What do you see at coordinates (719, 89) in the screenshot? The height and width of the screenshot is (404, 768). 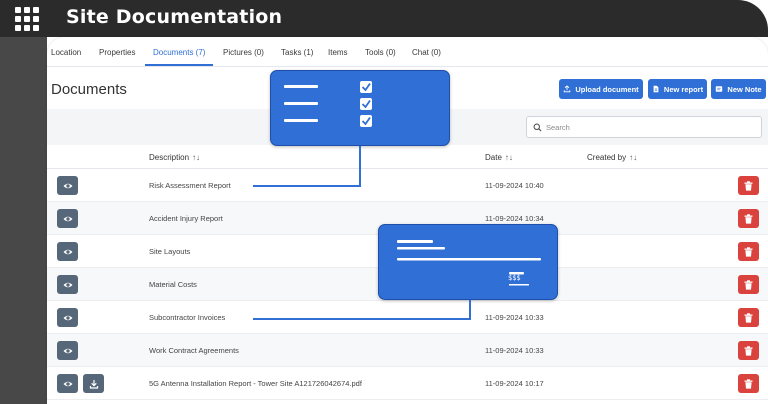 I see `note-icon` at bounding box center [719, 89].